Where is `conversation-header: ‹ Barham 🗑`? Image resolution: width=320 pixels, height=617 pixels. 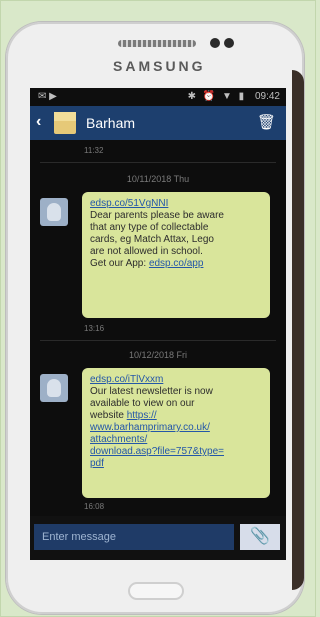
conversation-header: ‹ Barham 🗑 is located at coordinates (158, 123).